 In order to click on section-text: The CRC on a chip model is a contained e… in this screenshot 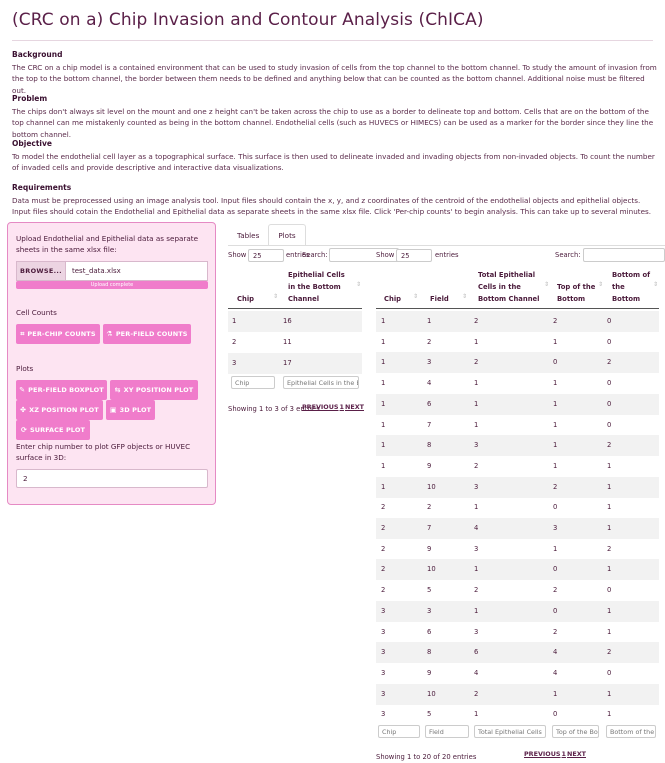, I will do `click(334, 79)`.